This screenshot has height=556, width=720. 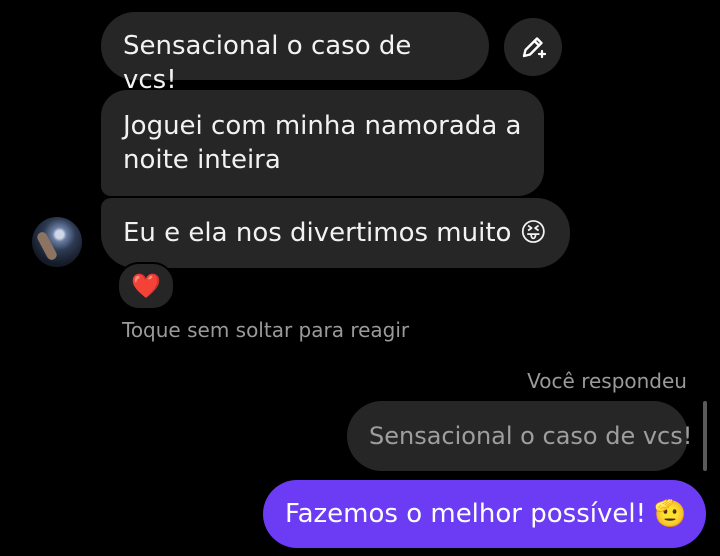 What do you see at coordinates (57, 242) in the screenshot?
I see `avatar` at bounding box center [57, 242].